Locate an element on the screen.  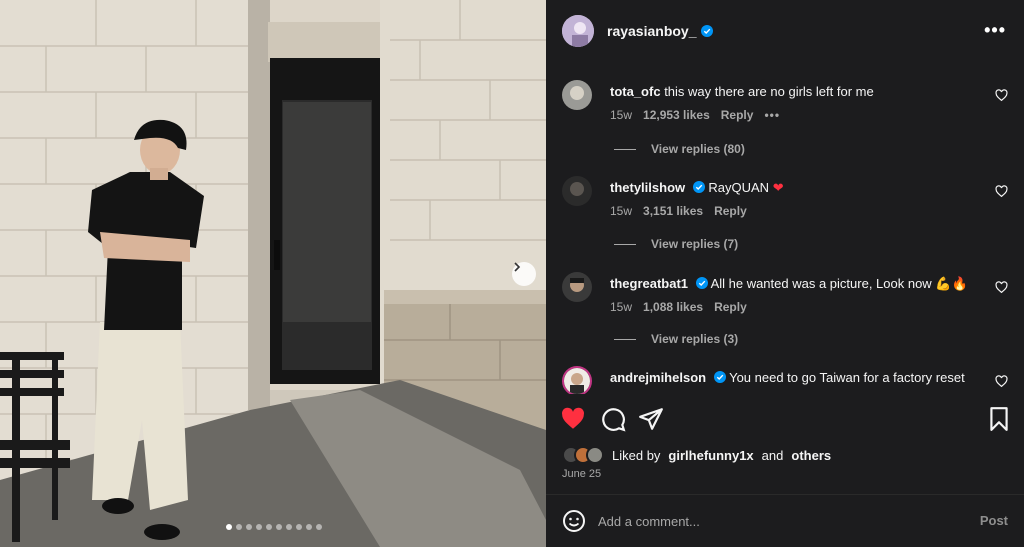
smiley-icon is located at coordinates (574, 521).